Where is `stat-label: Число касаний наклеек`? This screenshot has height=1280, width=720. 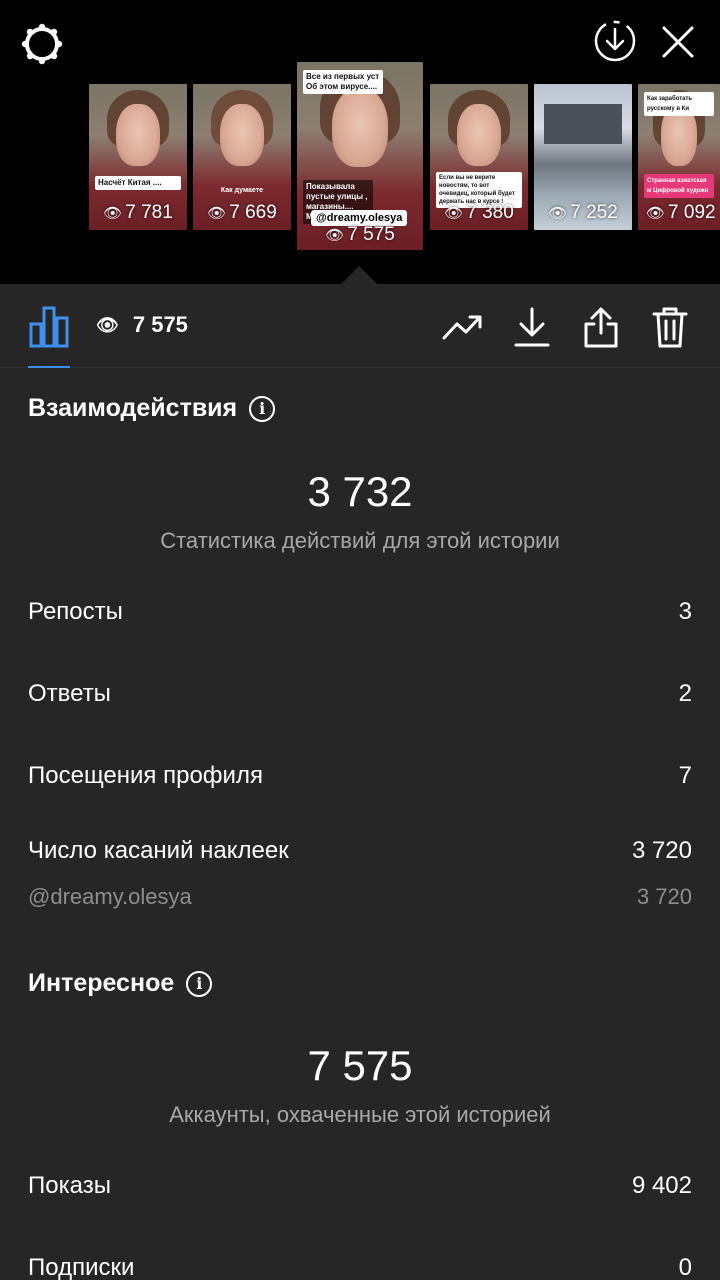
stat-label: Число касаний наклеек is located at coordinates (158, 850).